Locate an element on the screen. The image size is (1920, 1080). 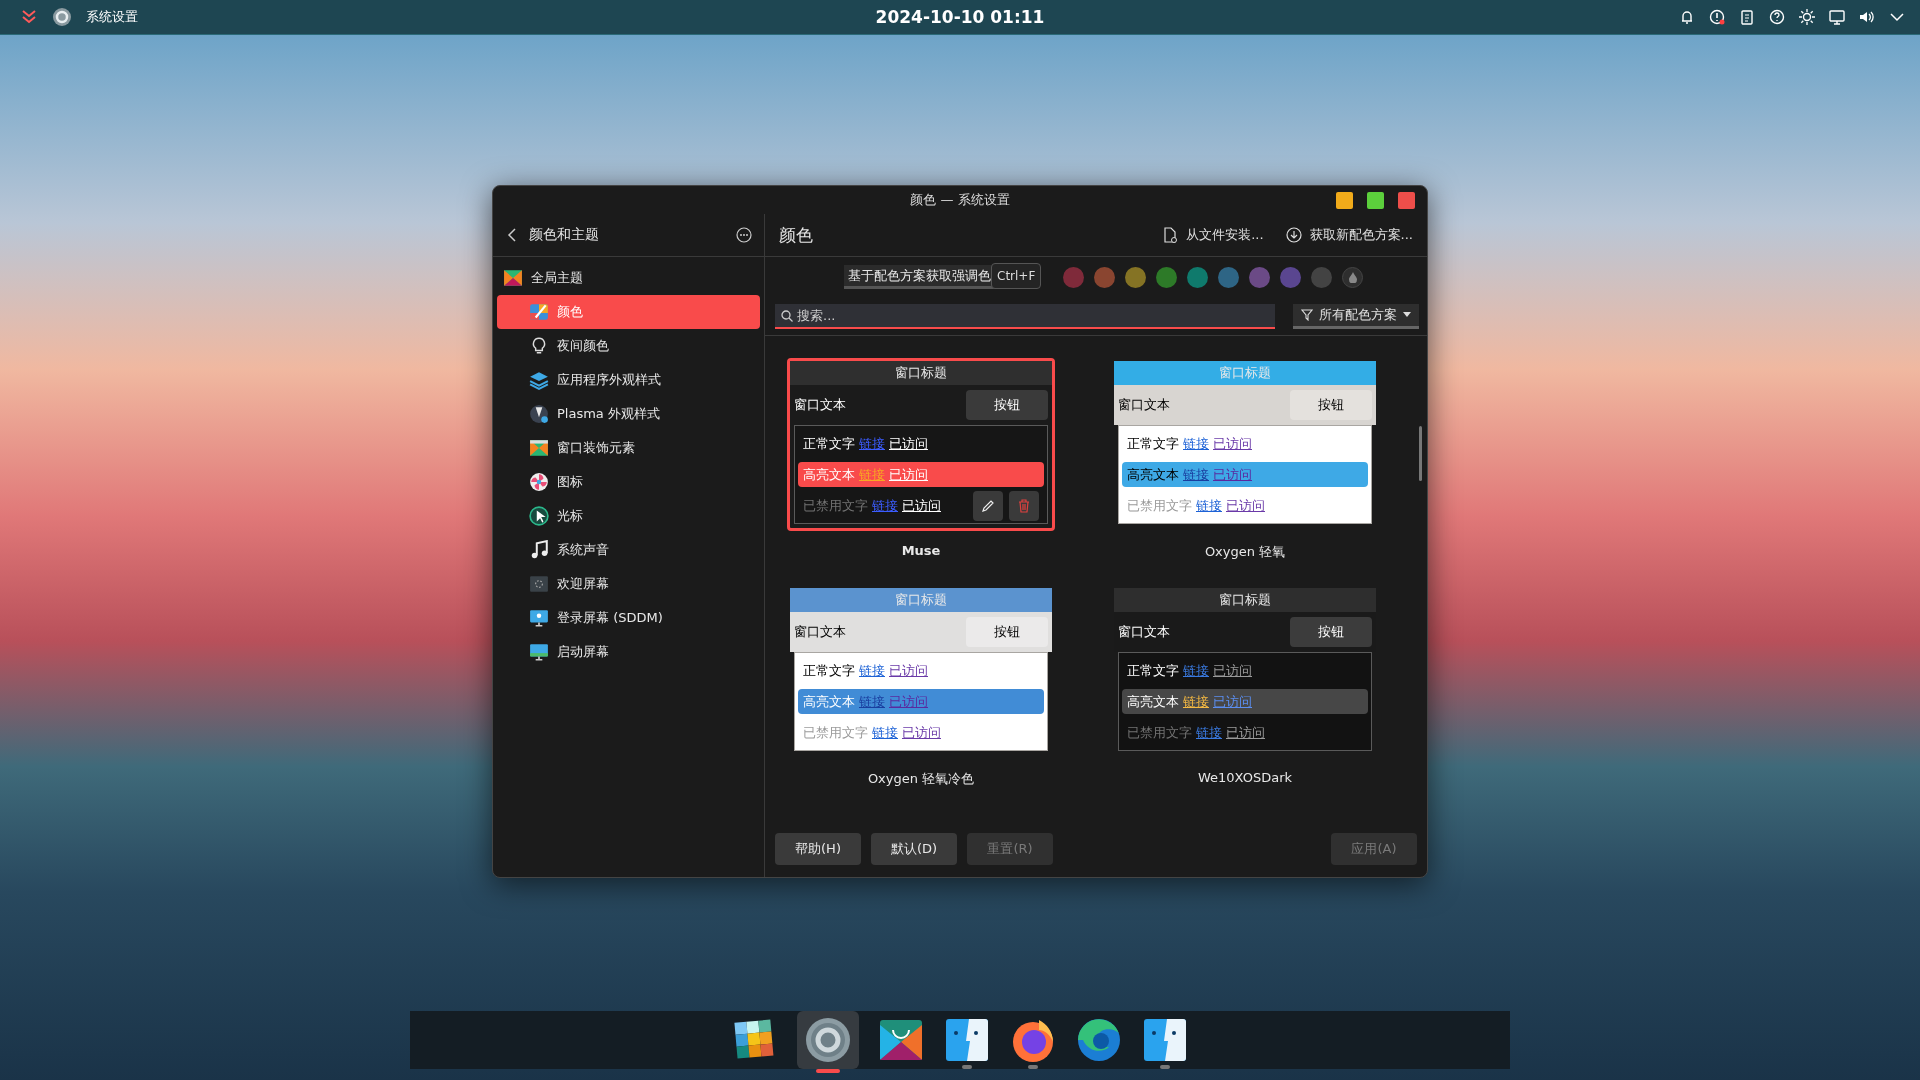
theme-icon is located at coordinates (513, 278).